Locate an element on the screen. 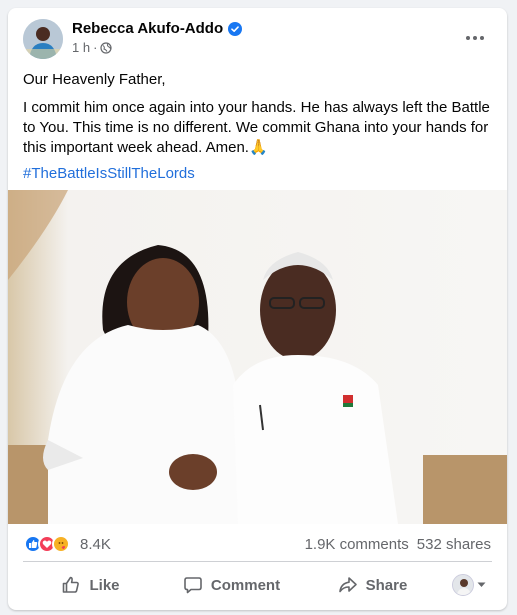  globe-icon is located at coordinates (106, 47).